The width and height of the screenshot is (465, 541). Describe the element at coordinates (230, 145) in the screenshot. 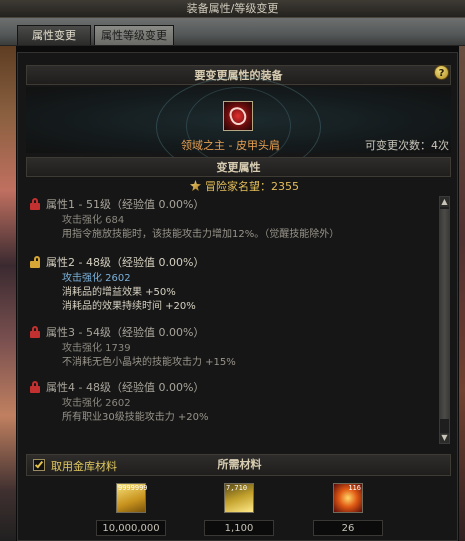

I see `equipment-item-name: 领域之主 - 皮甲头肩` at that location.